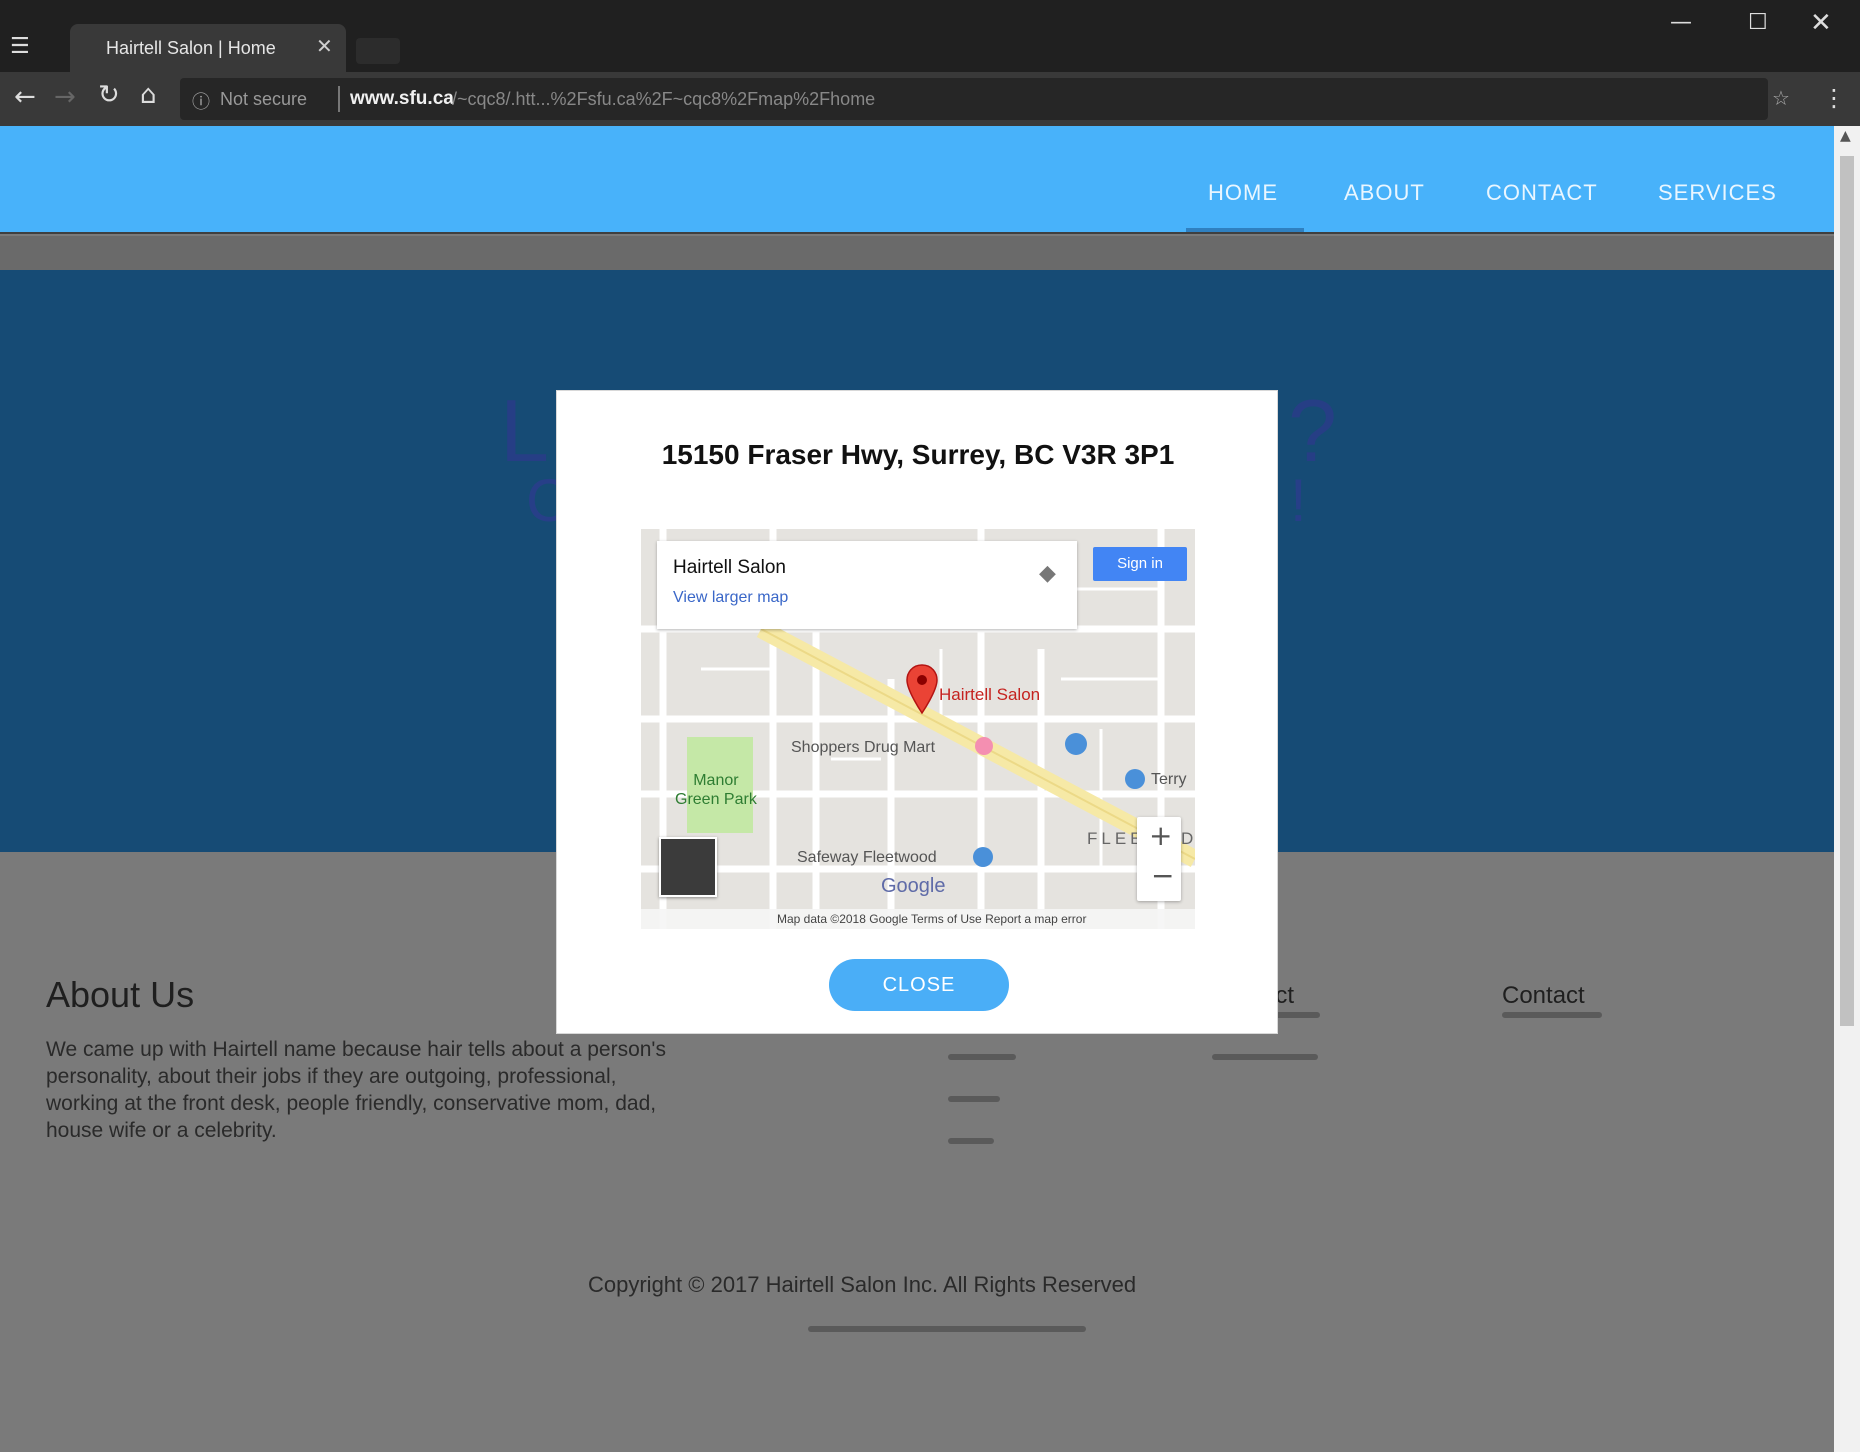  Describe the element at coordinates (1847, 591) in the screenshot. I see `scroll-thumb` at that location.